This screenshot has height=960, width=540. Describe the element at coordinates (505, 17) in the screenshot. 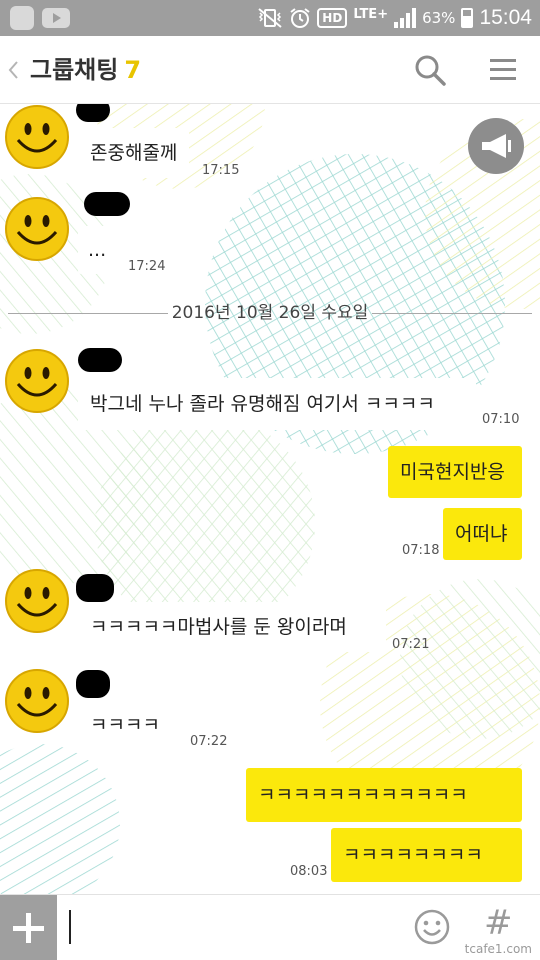

I see `clock: 15:04` at that location.